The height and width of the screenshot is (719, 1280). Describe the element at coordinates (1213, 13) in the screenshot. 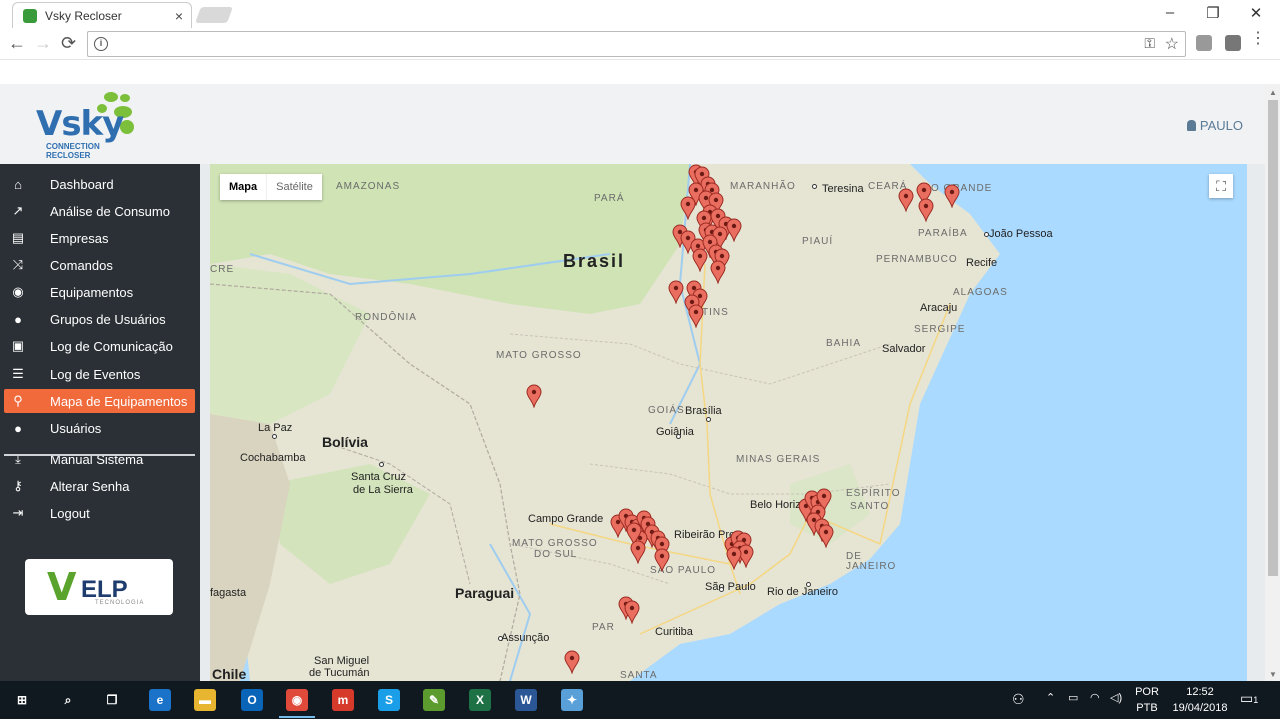

I see `restore-button: ❐` at that location.